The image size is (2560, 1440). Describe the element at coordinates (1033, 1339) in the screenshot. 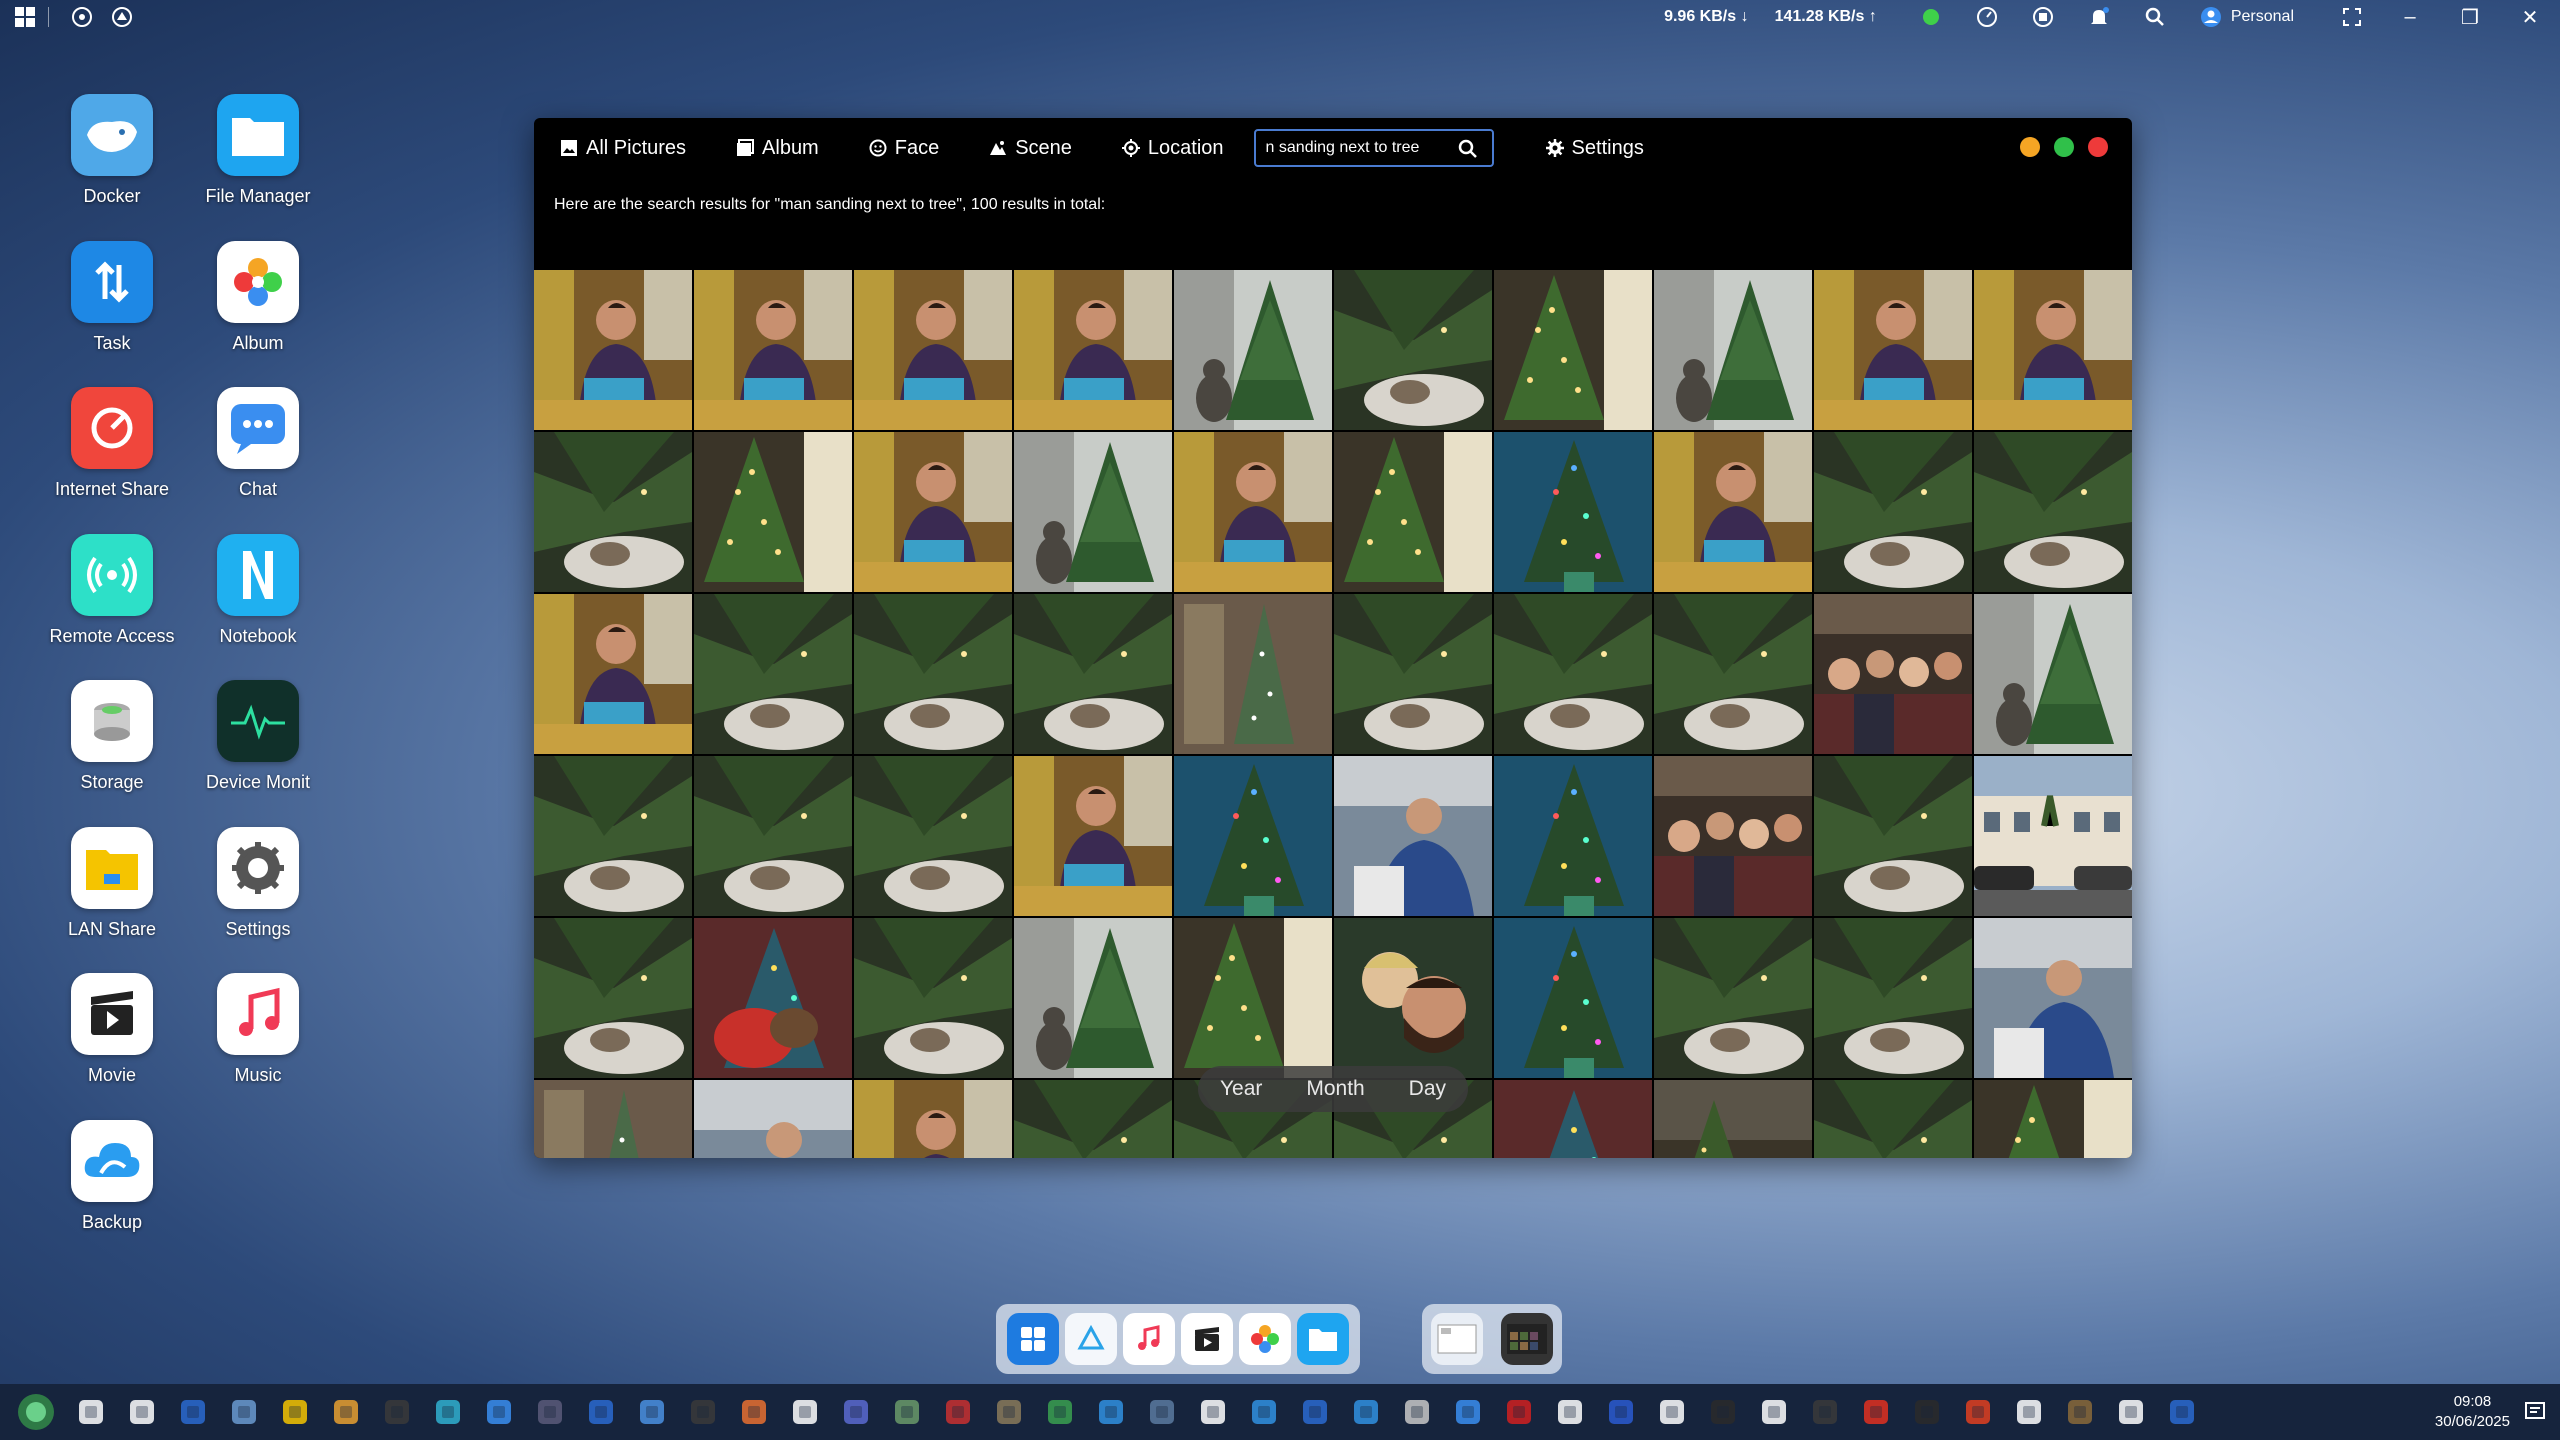

I see `launcher-icon` at that location.